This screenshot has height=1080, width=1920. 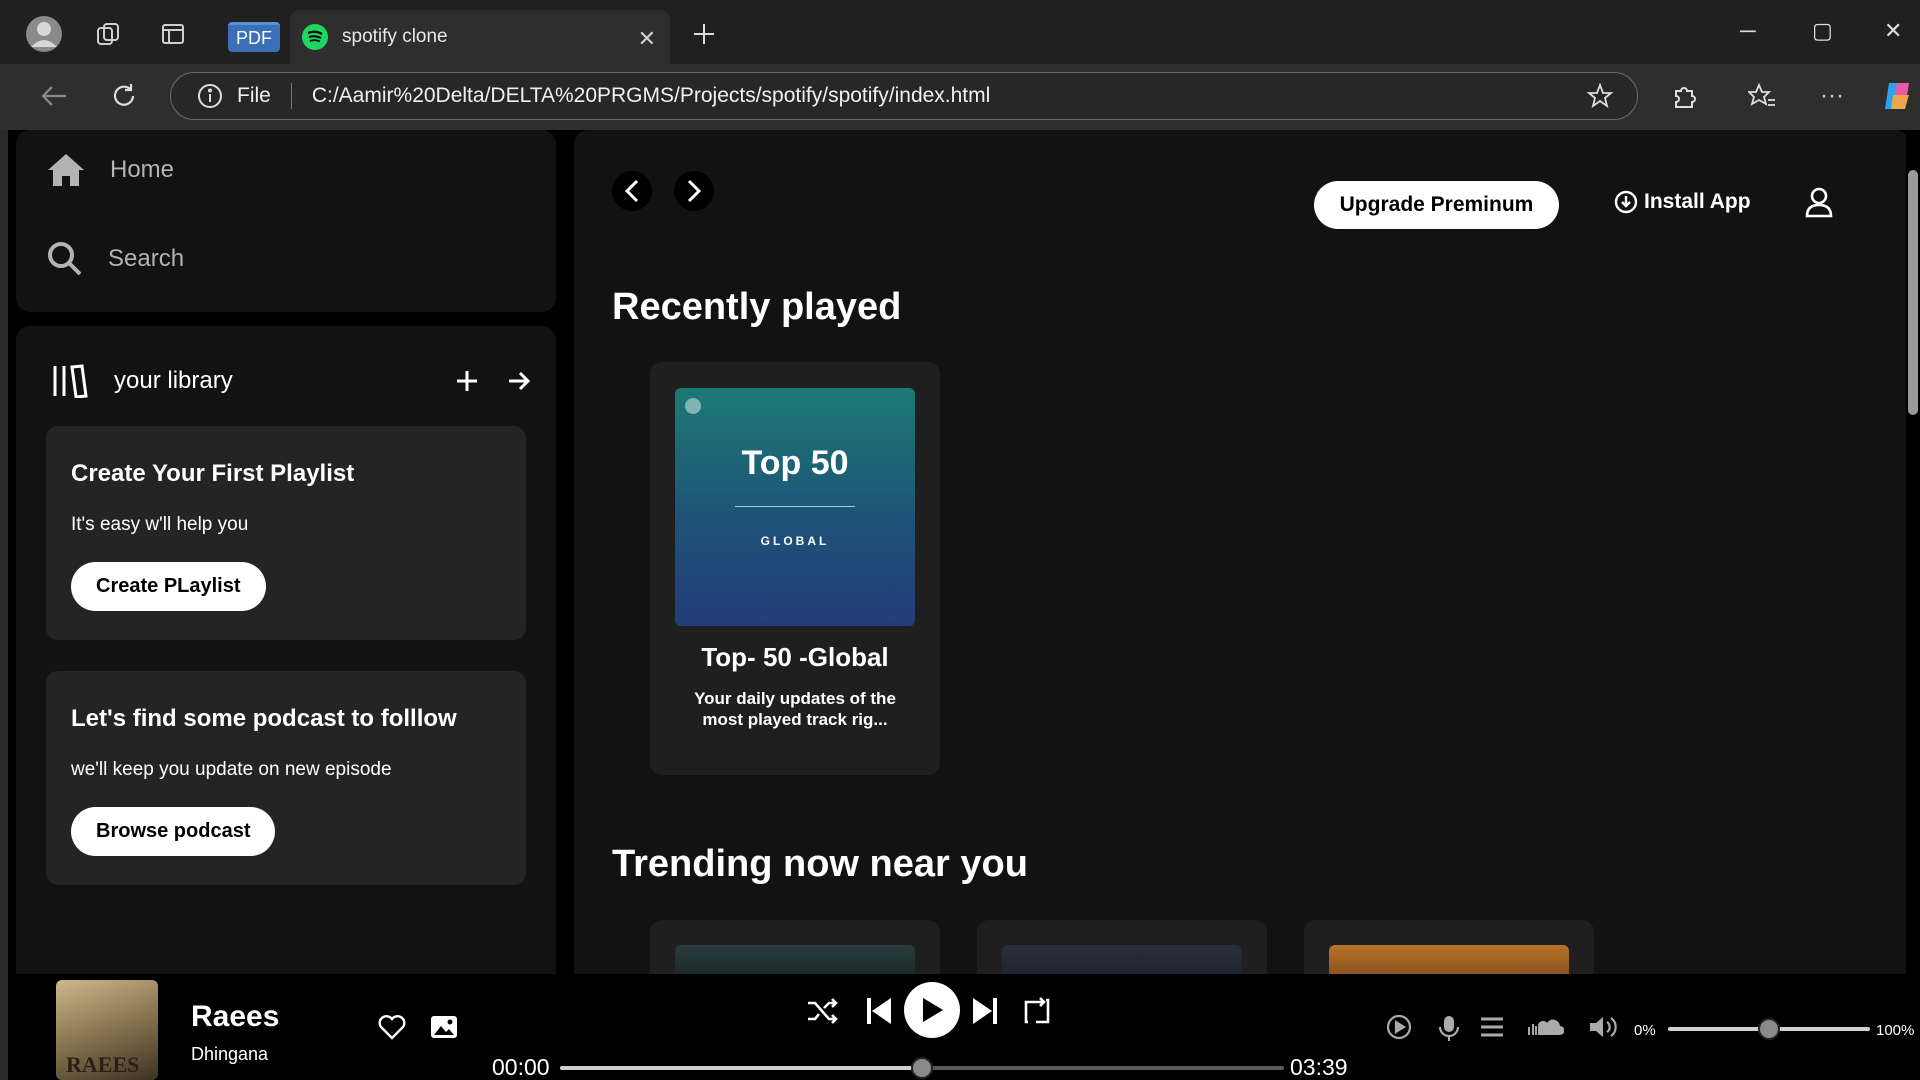 I want to click on volume-max-label: 100%, so click(x=1895, y=1030).